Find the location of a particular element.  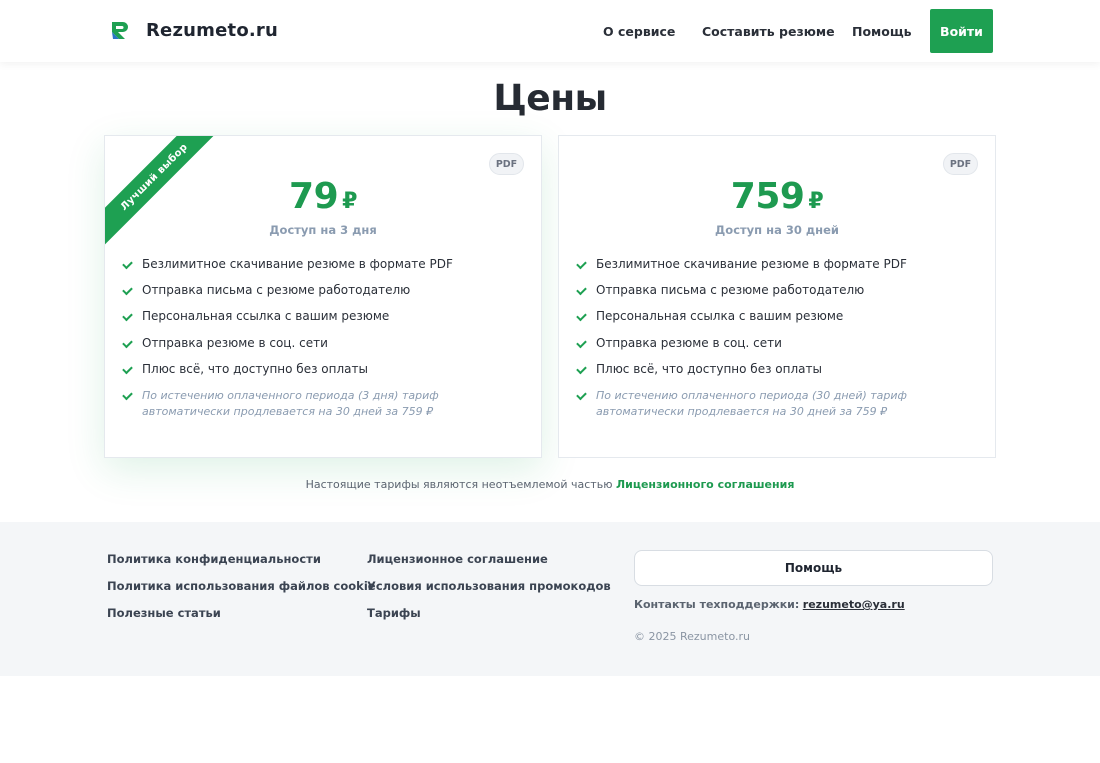

access-period: Доступ на 3 дня is located at coordinates (323, 230).